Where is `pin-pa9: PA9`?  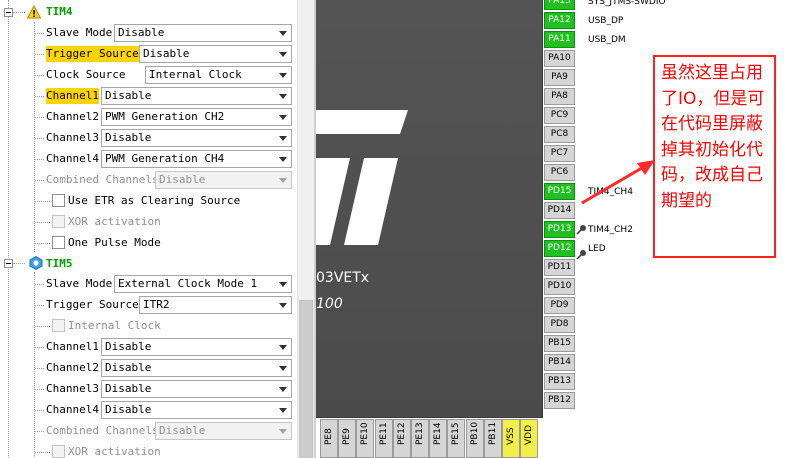 pin-pa9: PA9 is located at coordinates (559, 77).